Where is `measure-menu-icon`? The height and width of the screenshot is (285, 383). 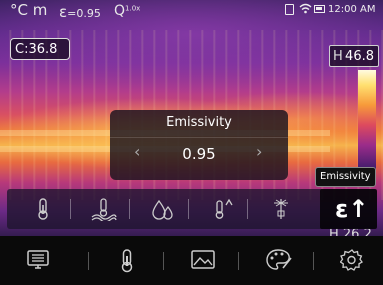
measure-menu-icon is located at coordinates (127, 261).